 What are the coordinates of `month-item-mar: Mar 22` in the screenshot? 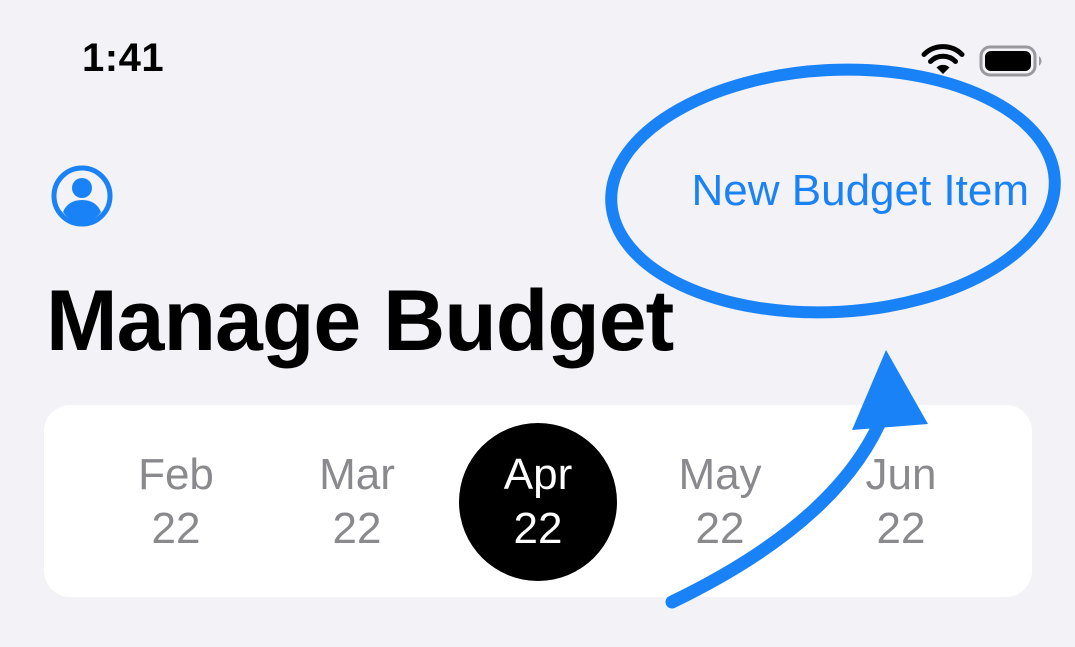 It's located at (357, 502).